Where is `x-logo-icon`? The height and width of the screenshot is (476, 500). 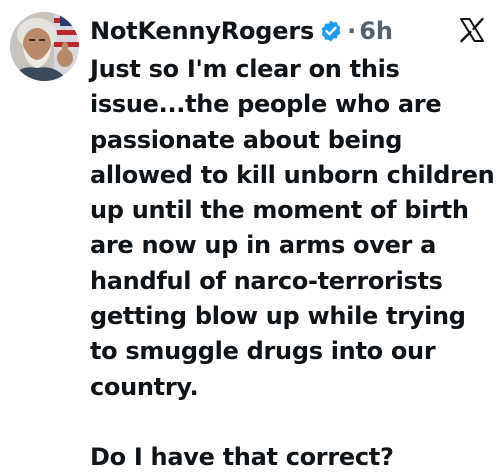
x-logo-icon is located at coordinates (472, 30).